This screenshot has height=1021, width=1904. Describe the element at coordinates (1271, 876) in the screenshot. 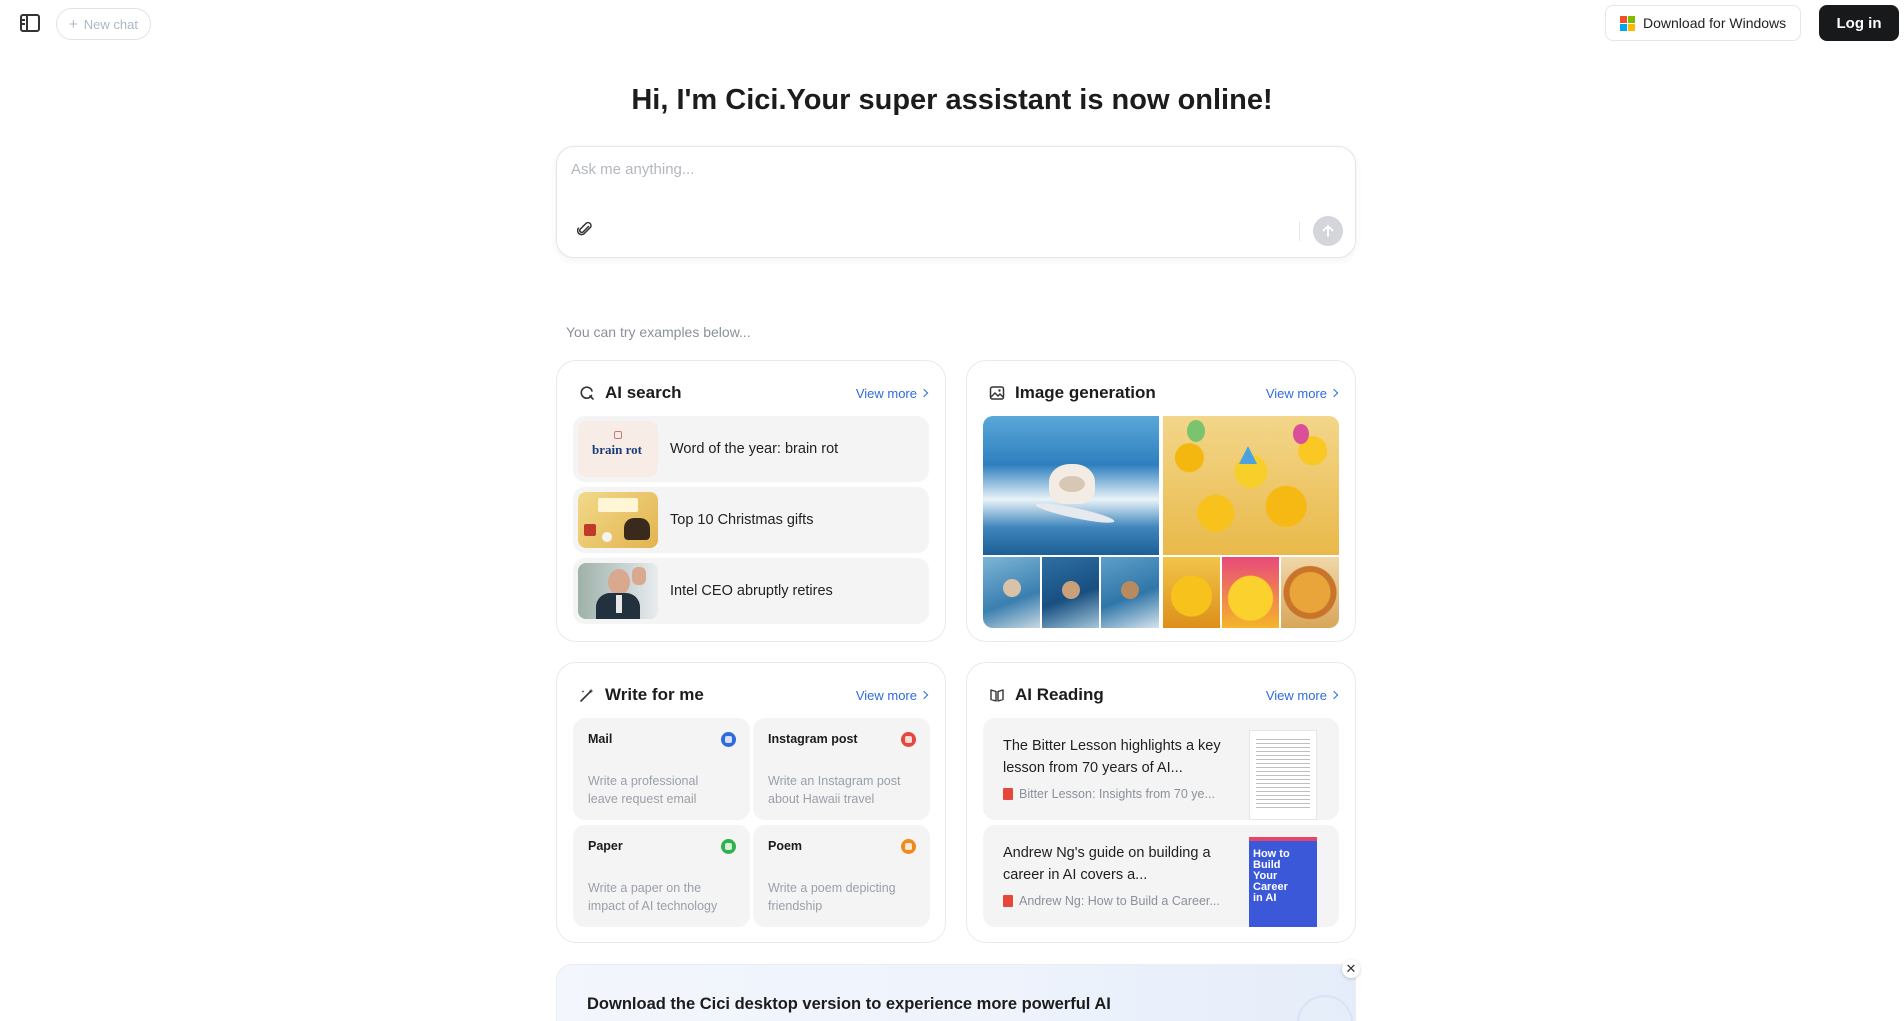

I see `book-cover-title: How to Build Your Career in AI` at that location.